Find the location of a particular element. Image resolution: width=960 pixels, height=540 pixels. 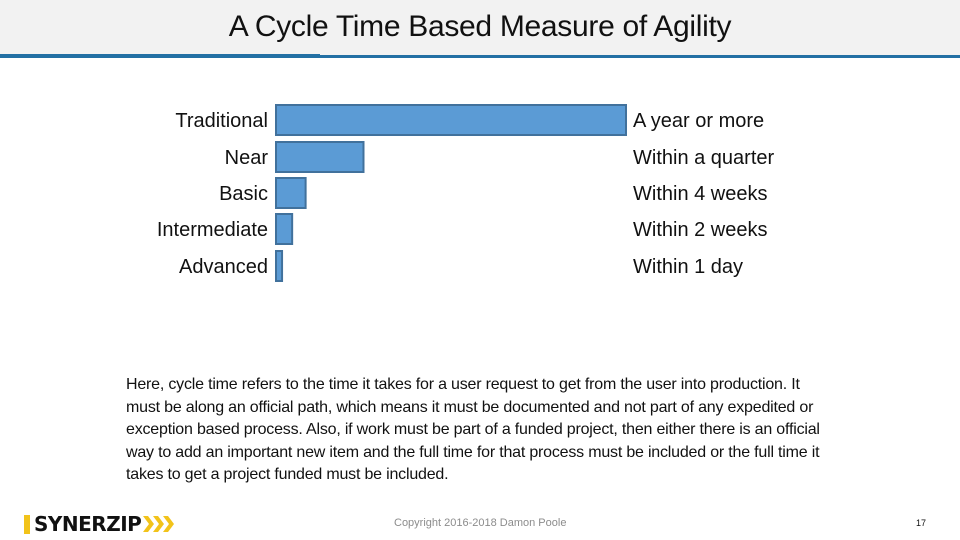

category-label-traditional: Traditional is located at coordinates (221, 121).